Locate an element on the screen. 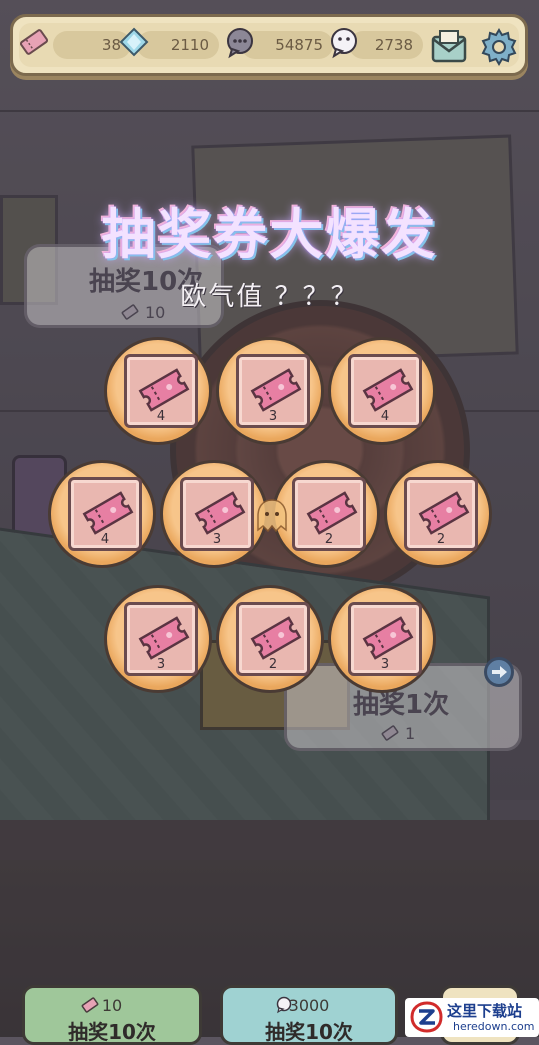 This screenshot has height=1045, width=539. coin-draw-cost: 3000 is located at coordinates (309, 1005).